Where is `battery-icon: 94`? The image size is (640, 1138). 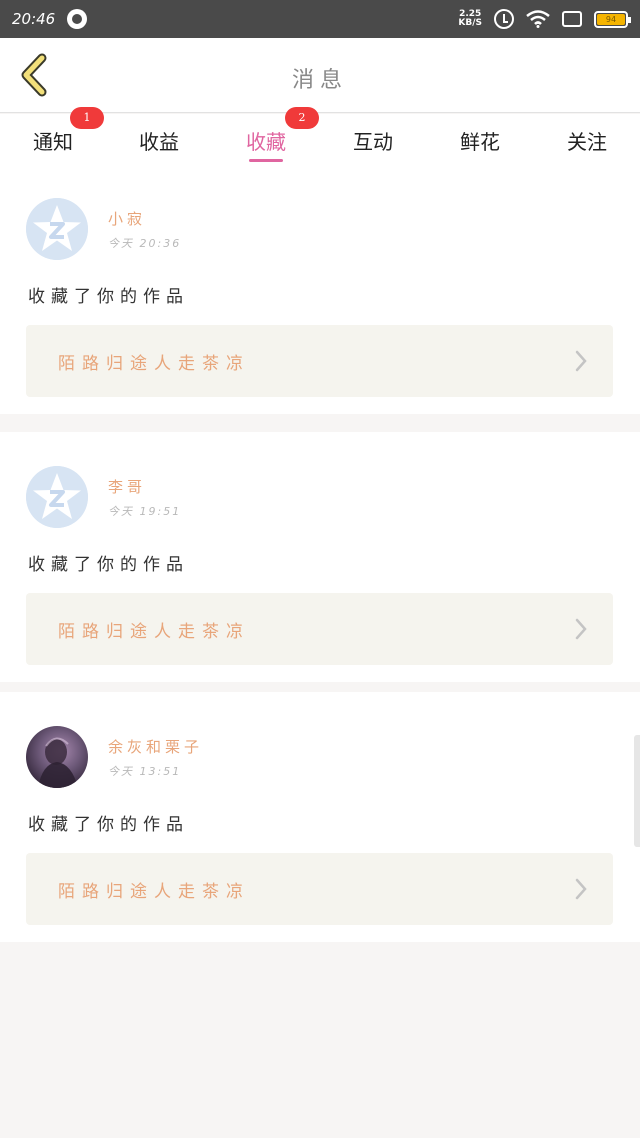 battery-icon: 94 is located at coordinates (612, 19).